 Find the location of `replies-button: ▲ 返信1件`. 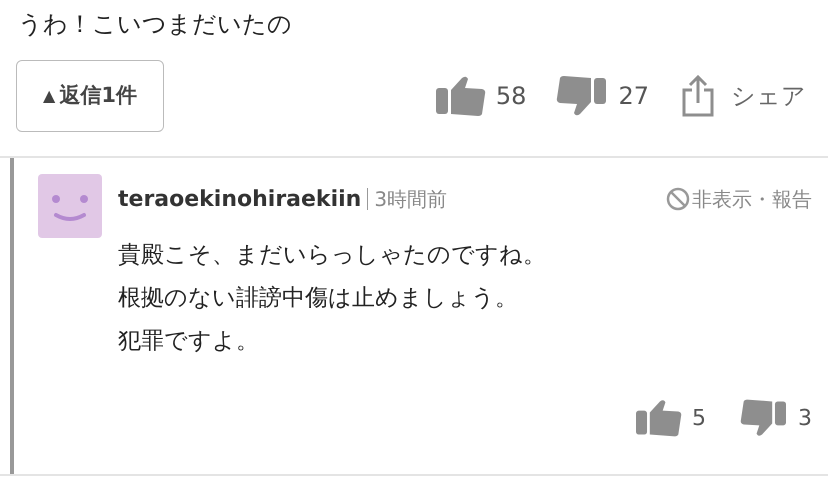

replies-button: ▲ 返信1件 is located at coordinates (90, 96).